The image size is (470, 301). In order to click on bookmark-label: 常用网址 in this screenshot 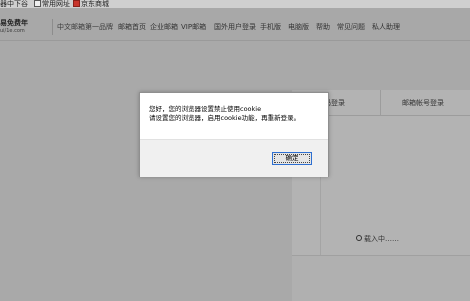, I will do `click(56, 4)`.